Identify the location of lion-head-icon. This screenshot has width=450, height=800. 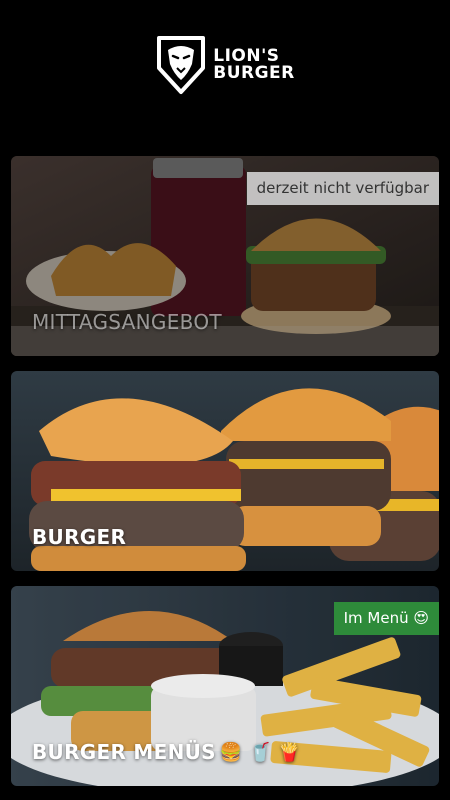
(181, 65).